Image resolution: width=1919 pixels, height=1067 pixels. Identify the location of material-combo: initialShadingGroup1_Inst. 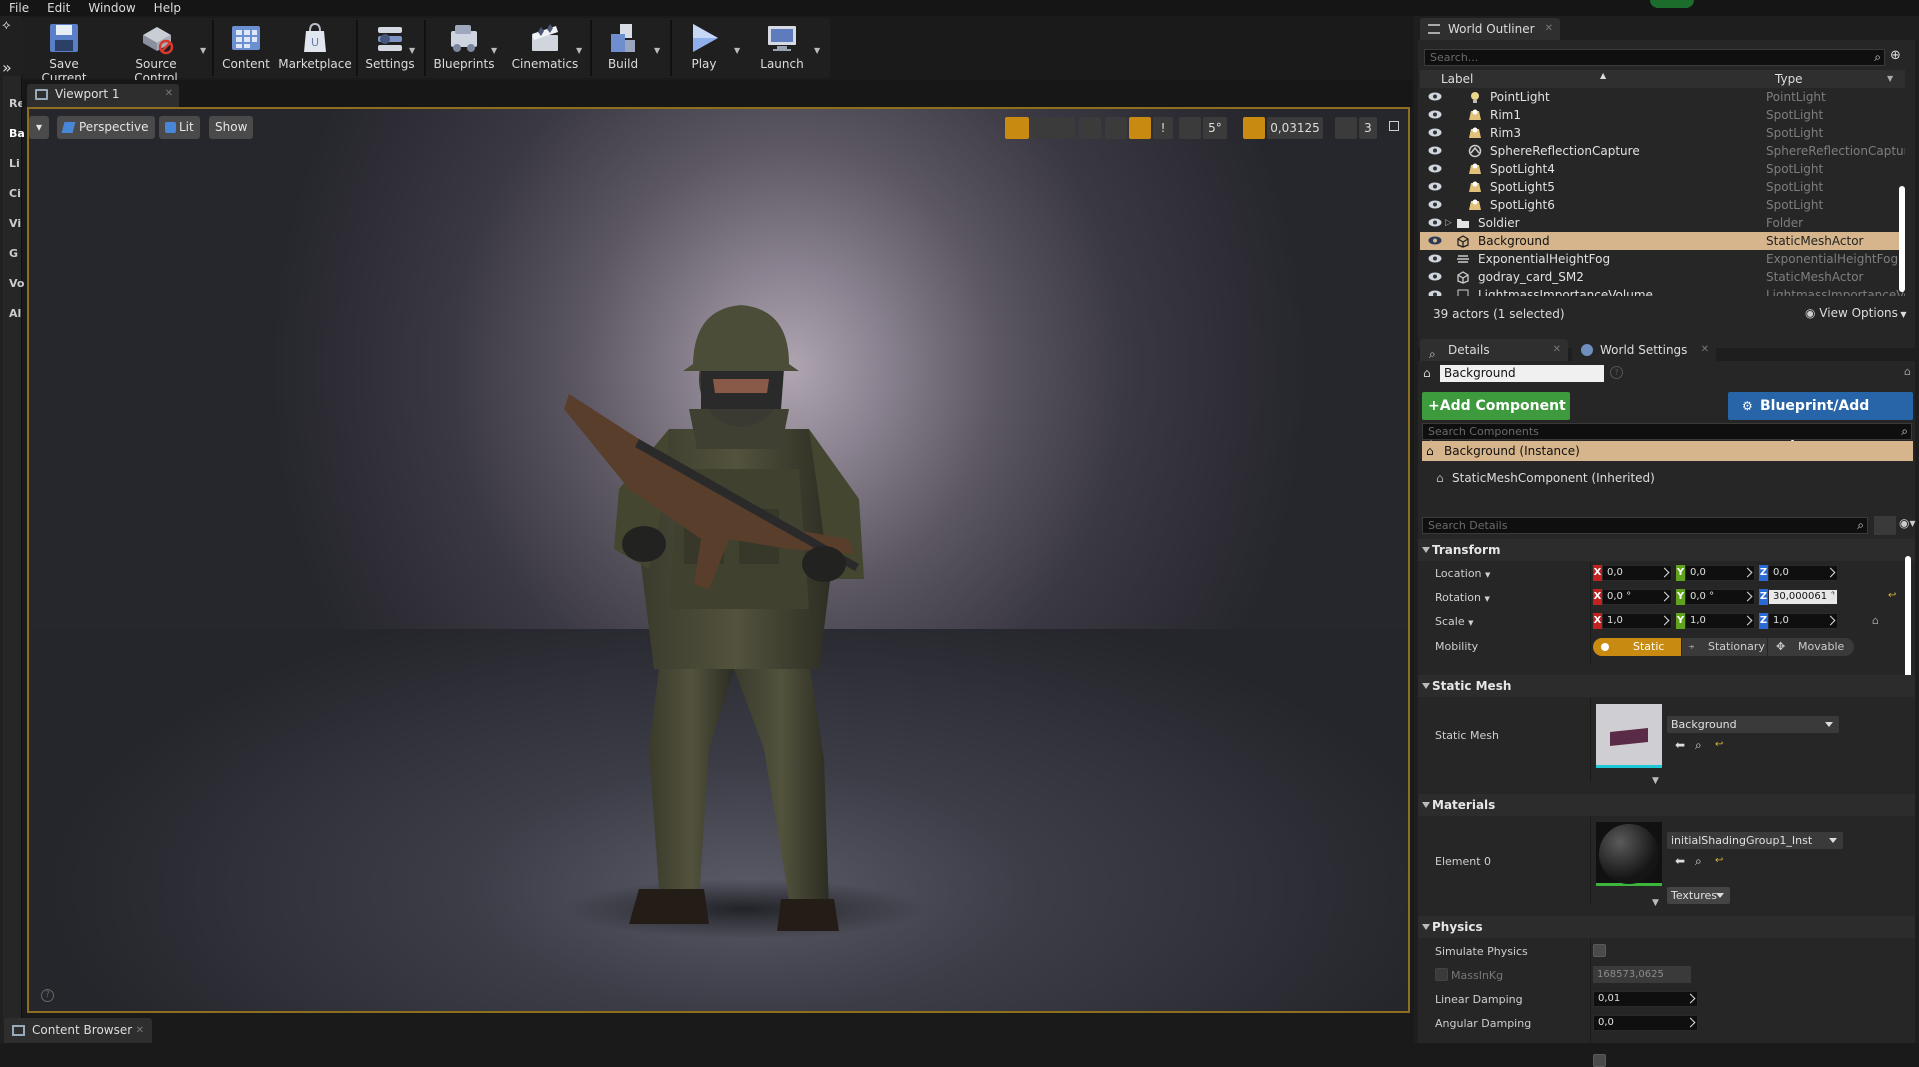
(1755, 840).